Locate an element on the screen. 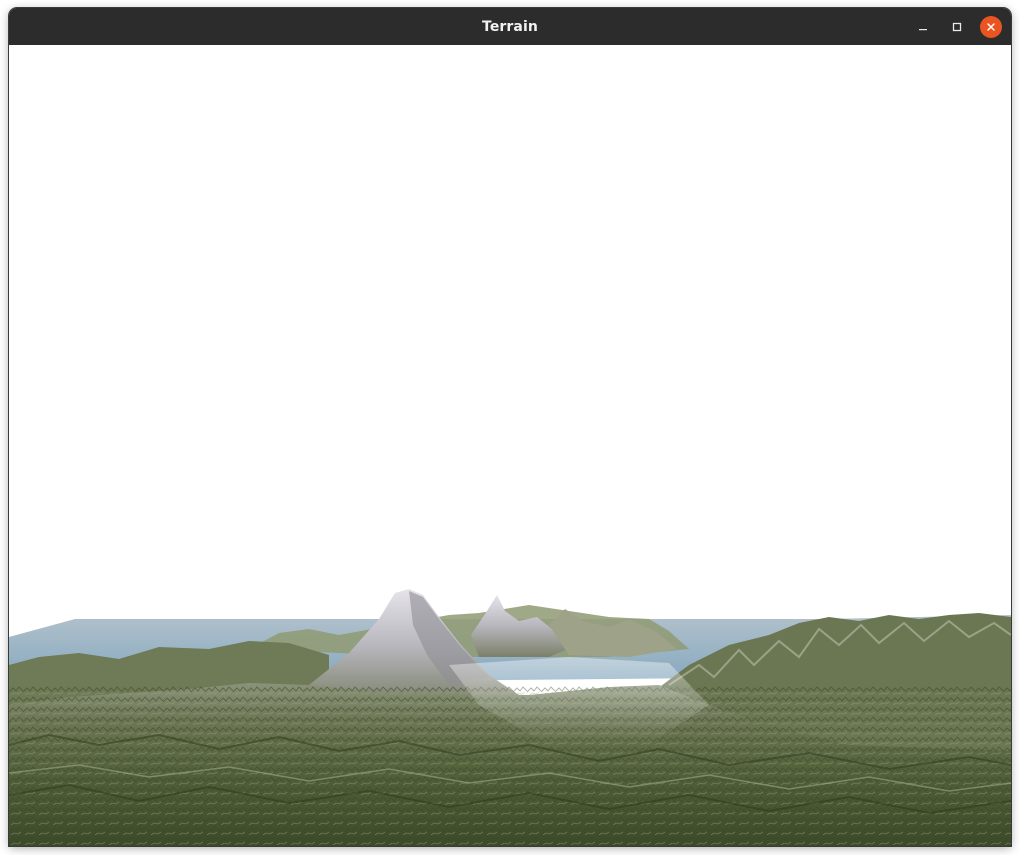 The width and height of the screenshot is (1020, 855). minimize-icon is located at coordinates (923, 30).